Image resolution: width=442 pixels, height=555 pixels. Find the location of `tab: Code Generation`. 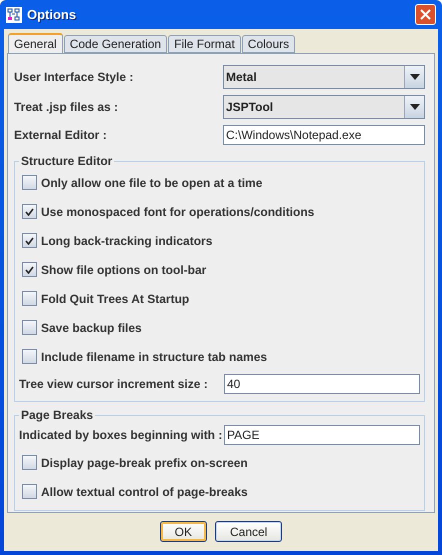

tab: Code Generation is located at coordinates (116, 44).